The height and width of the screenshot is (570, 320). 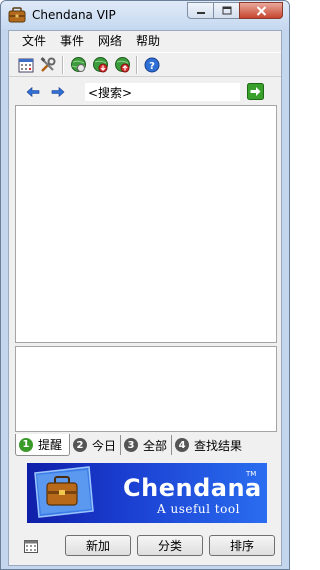 I want to click on minimize-button, so click(x=200, y=10).